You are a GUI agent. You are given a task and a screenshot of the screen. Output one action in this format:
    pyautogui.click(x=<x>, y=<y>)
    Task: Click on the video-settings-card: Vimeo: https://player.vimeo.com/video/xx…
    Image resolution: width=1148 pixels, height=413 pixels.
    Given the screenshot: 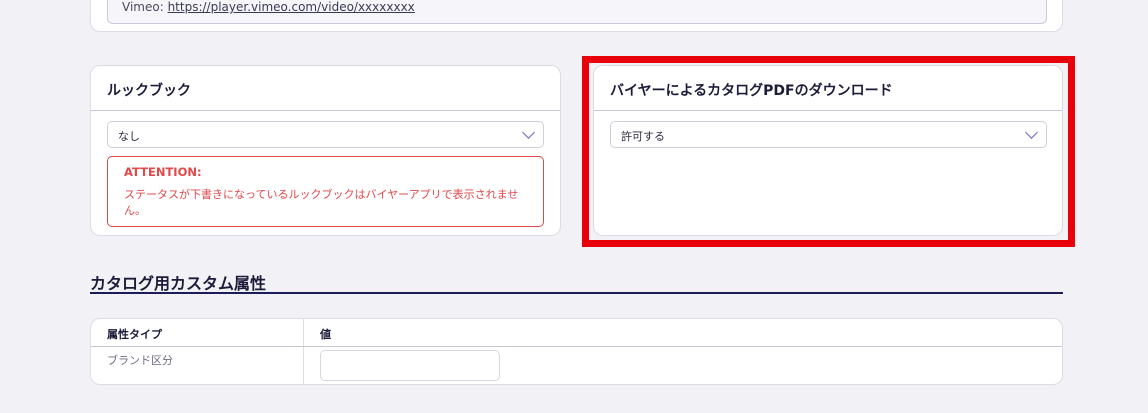 What is the action you would take?
    pyautogui.click(x=576, y=16)
    